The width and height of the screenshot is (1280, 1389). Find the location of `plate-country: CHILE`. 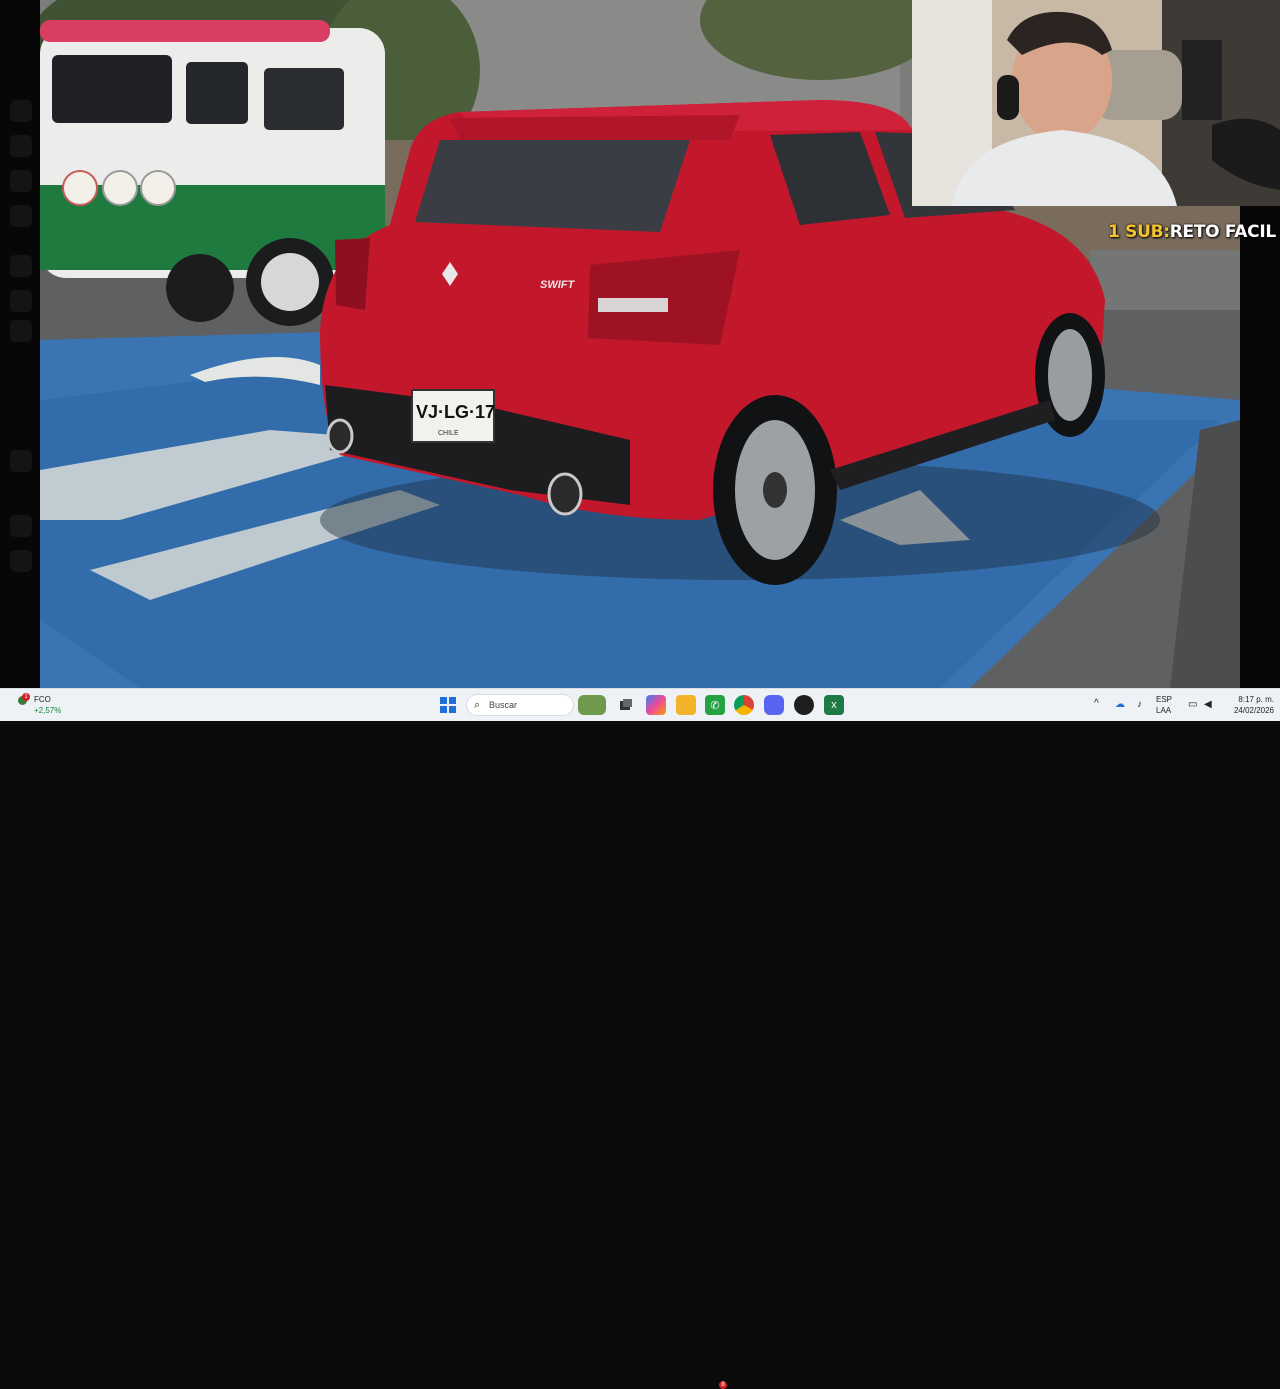

plate-country: CHILE is located at coordinates (448, 433).